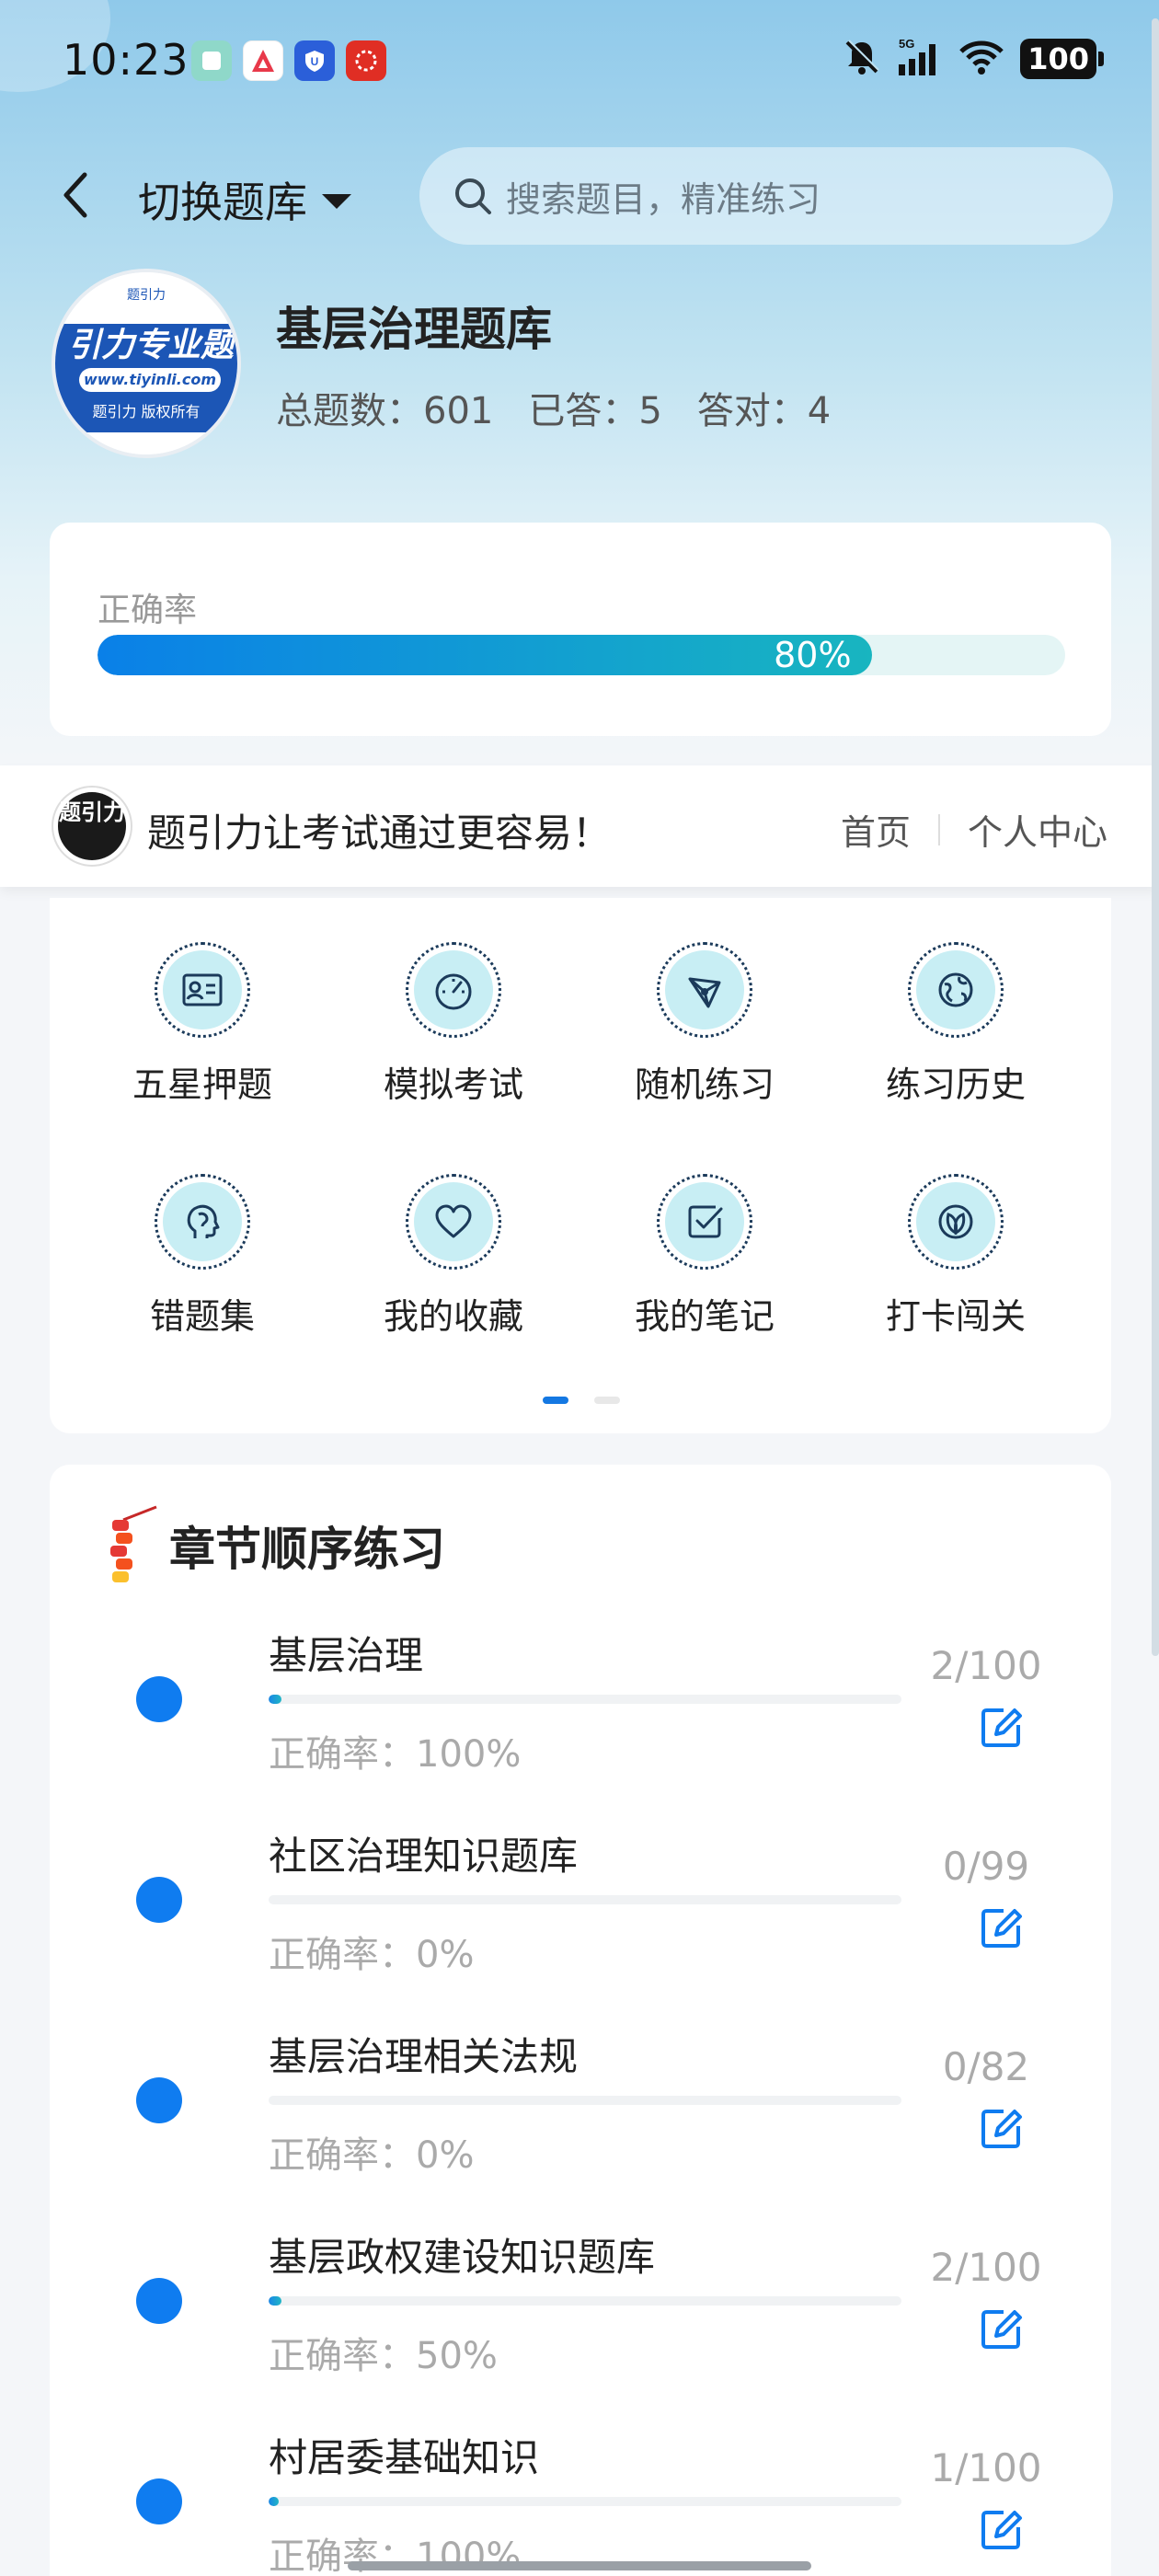 Image resolution: width=1159 pixels, height=2576 pixels. Describe the element at coordinates (346, 1655) in the screenshot. I see `chapter-name: 基层治理` at that location.